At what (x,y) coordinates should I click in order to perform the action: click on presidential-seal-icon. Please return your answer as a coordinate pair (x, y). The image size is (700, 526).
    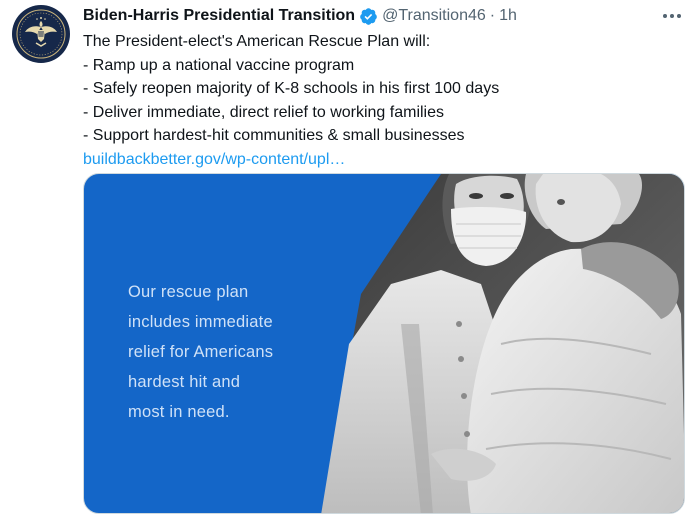
    Looking at the image, I should click on (41, 34).